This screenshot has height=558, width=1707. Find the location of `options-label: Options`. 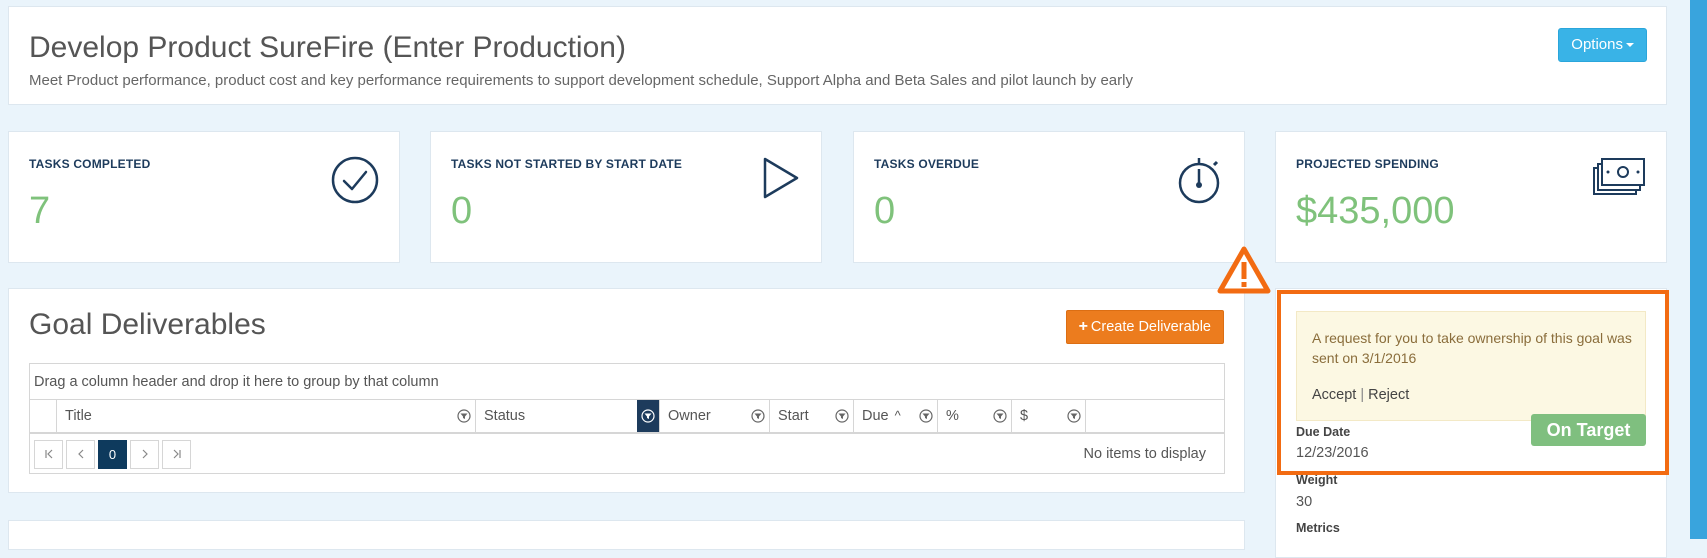

options-label: Options is located at coordinates (1597, 44).